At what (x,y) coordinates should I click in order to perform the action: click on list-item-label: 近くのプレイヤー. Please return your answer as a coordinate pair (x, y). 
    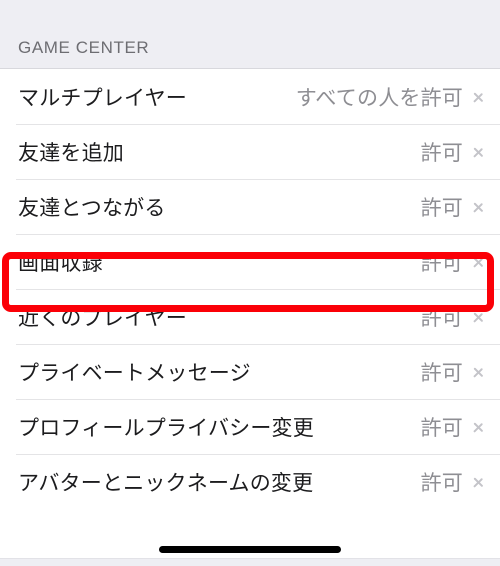
    Looking at the image, I should click on (102, 318).